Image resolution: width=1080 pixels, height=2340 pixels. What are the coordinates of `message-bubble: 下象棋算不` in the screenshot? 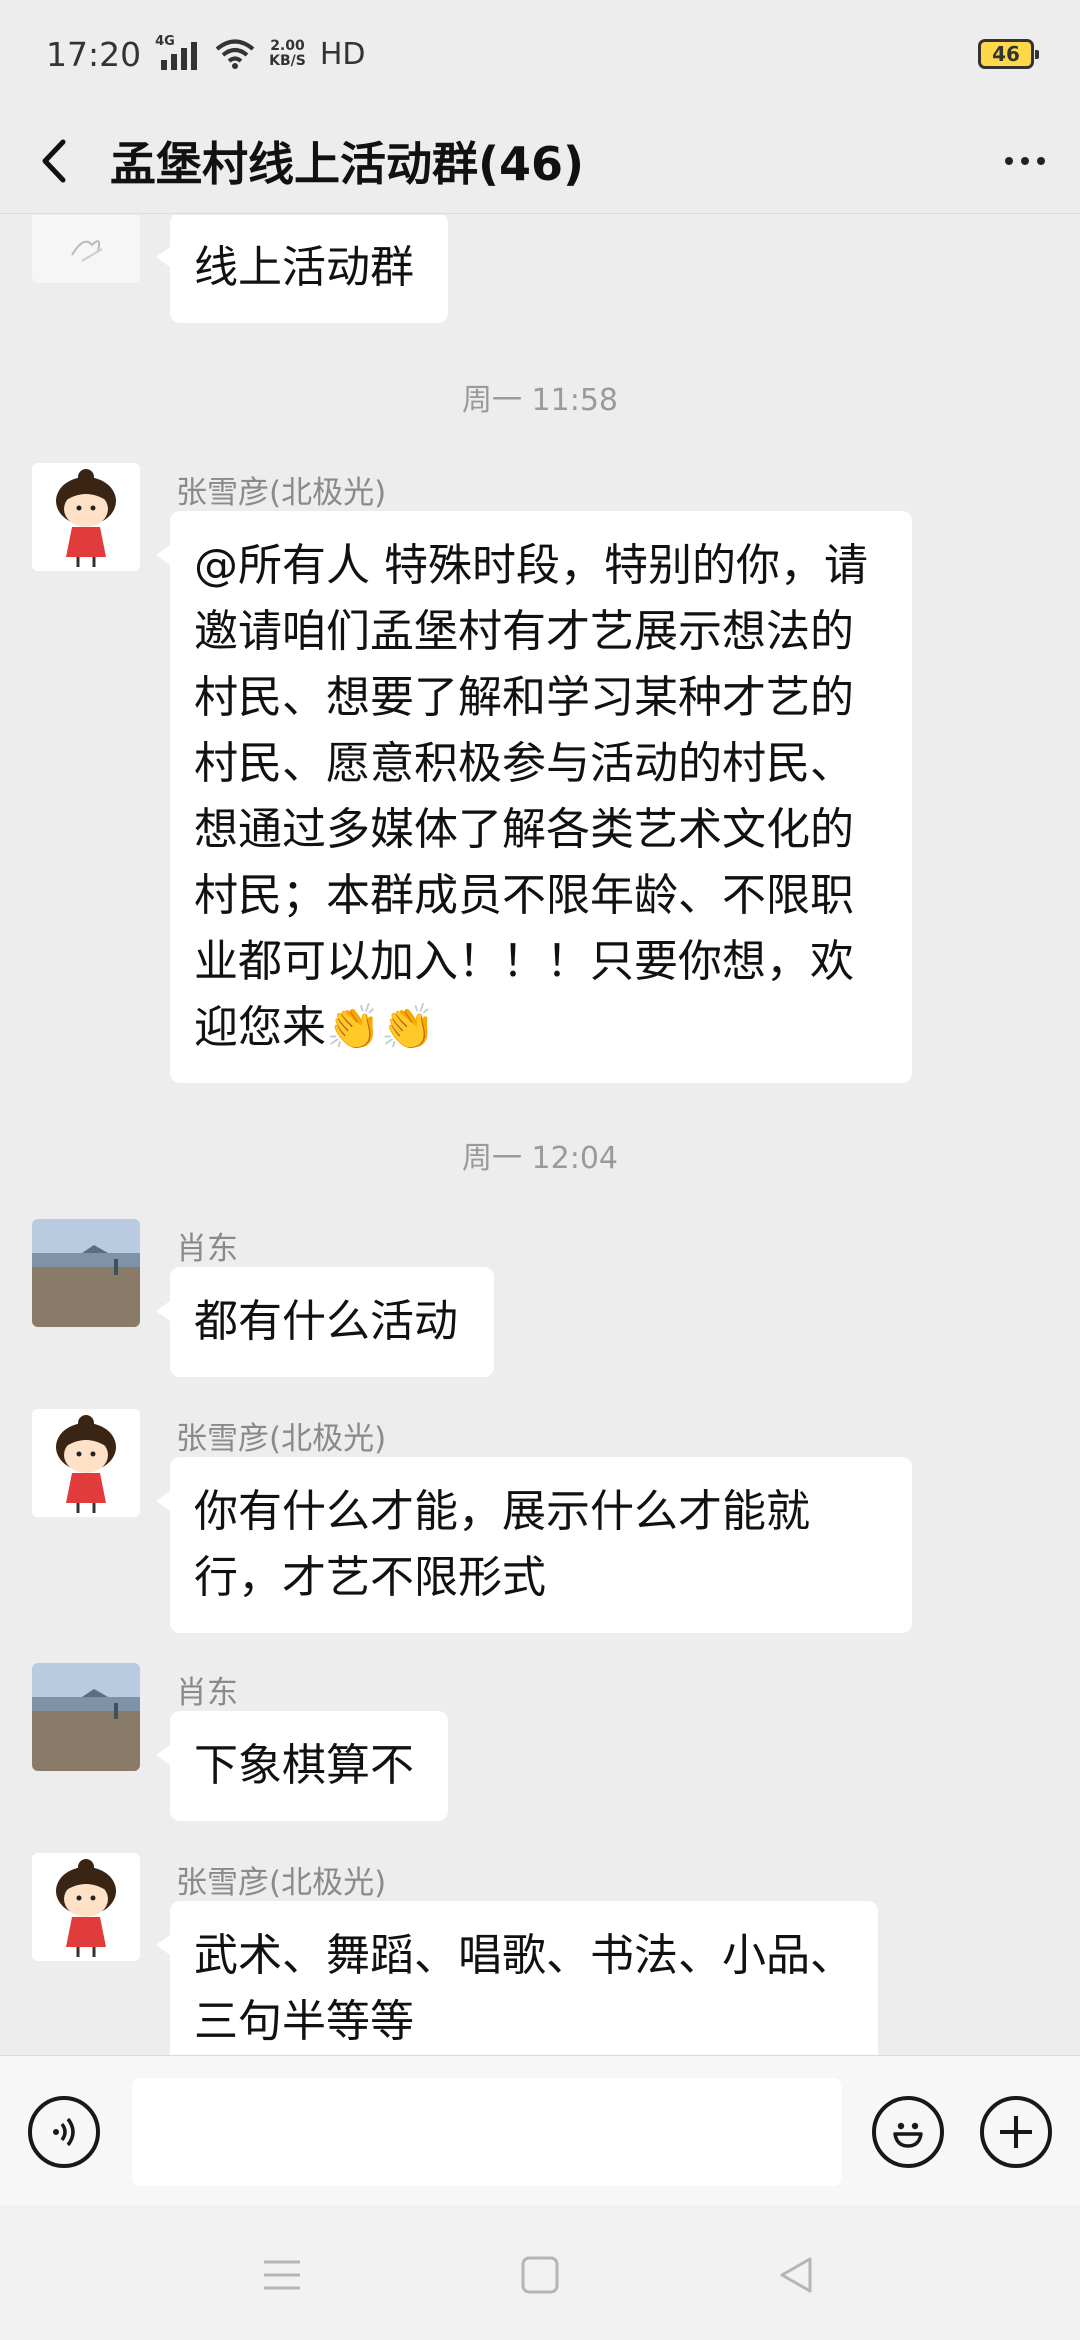 It's located at (302, 1766).